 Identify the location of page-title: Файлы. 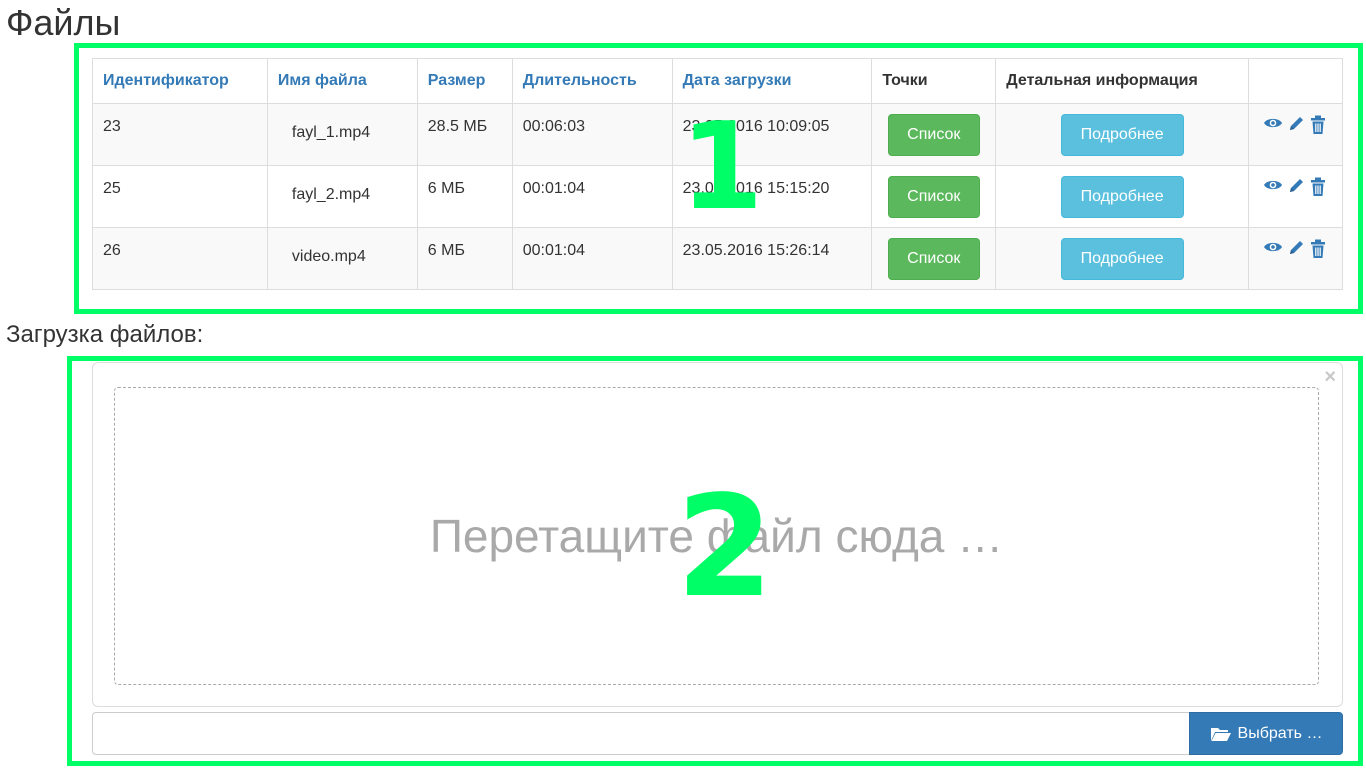
(63, 22).